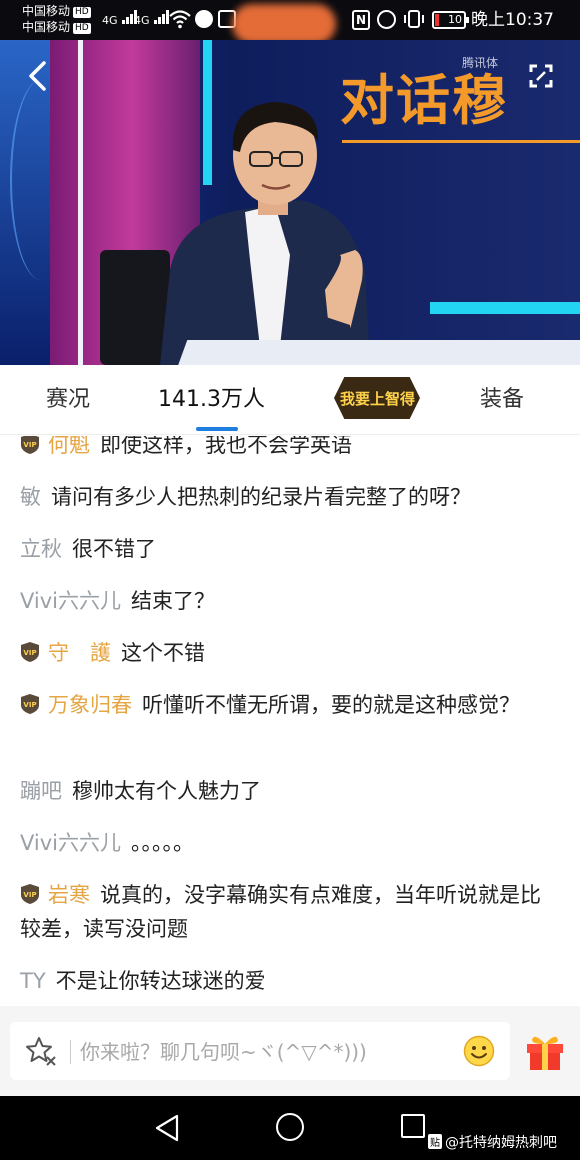  Describe the element at coordinates (163, 843) in the screenshot. I see `chat-text: 。。。。。` at that location.